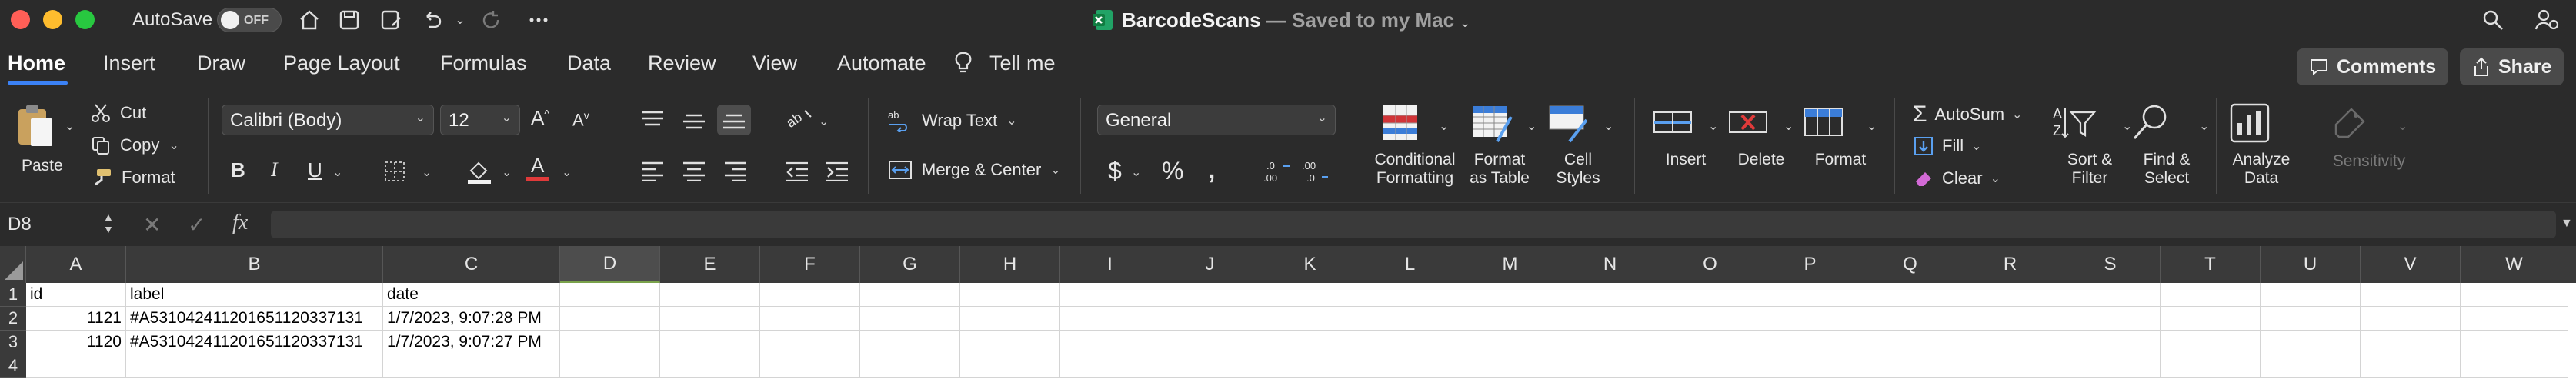 The height and width of the screenshot is (389, 2576). Describe the element at coordinates (1110, 366) in the screenshot. I see `cell-i4` at that location.